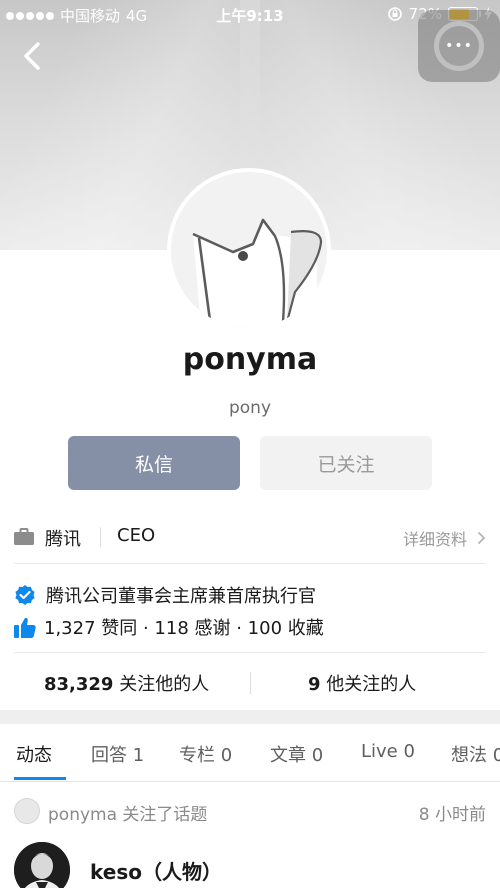 The image size is (500, 888). What do you see at coordinates (156, 872) in the screenshot?
I see `topic-title: keso（人物）` at bounding box center [156, 872].